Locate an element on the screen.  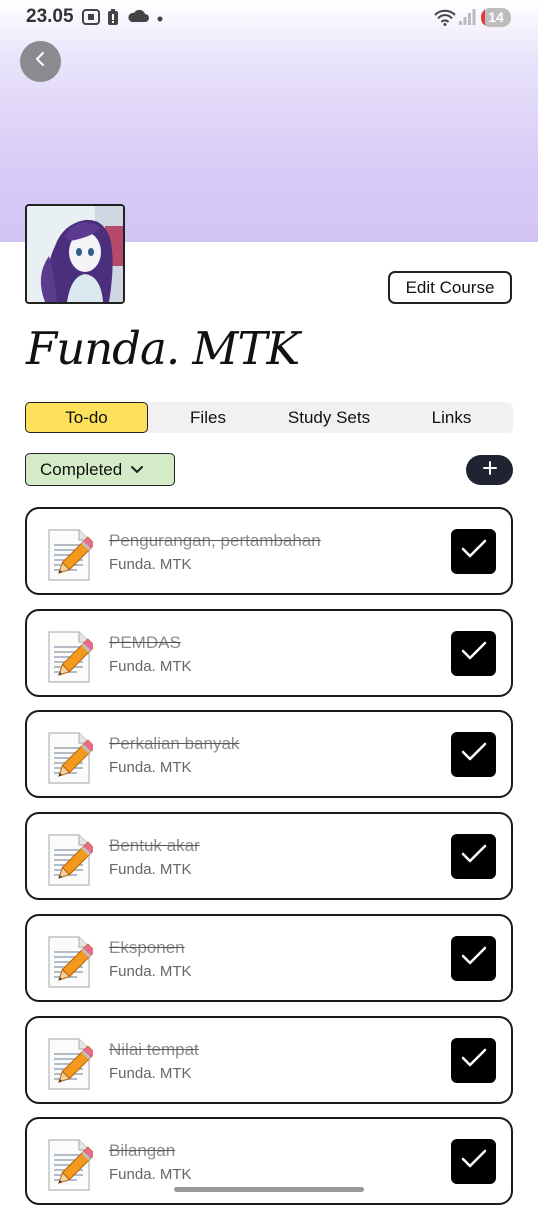
filter-dropdown: Completed is located at coordinates (100, 469).